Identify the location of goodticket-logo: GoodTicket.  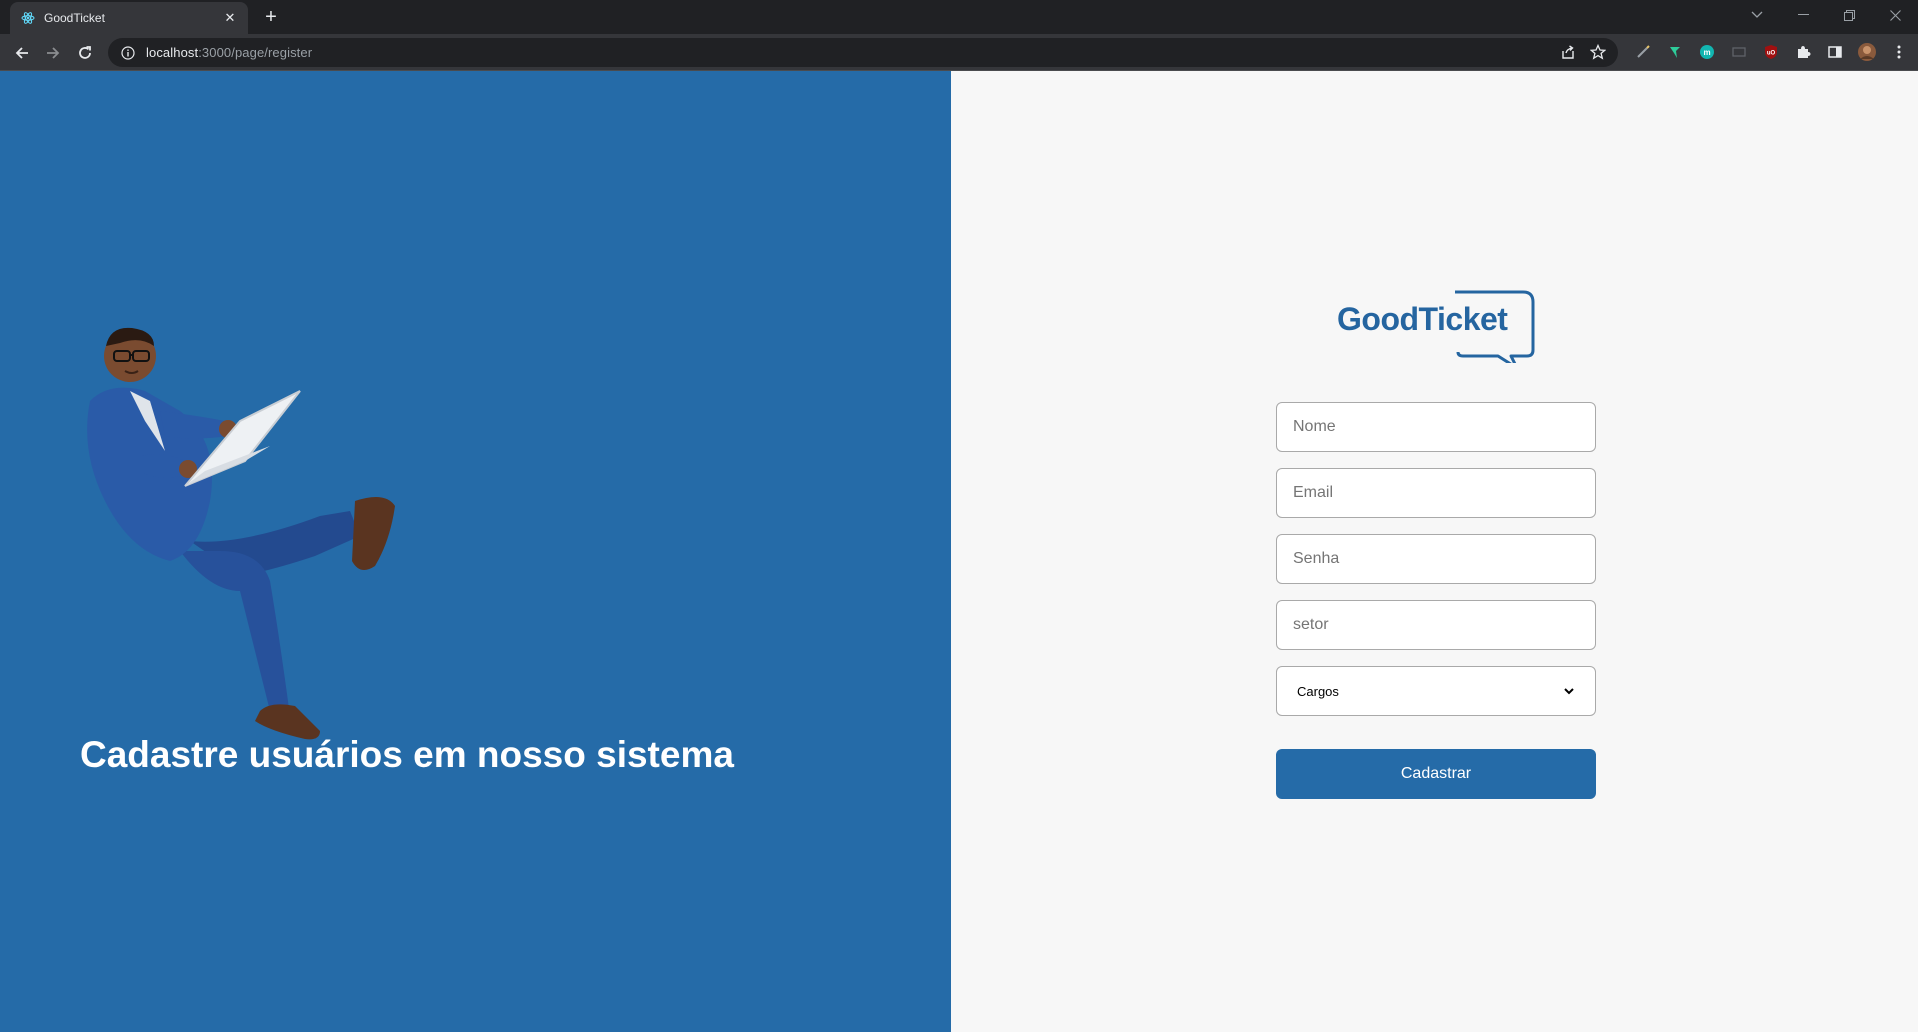
(1438, 325).